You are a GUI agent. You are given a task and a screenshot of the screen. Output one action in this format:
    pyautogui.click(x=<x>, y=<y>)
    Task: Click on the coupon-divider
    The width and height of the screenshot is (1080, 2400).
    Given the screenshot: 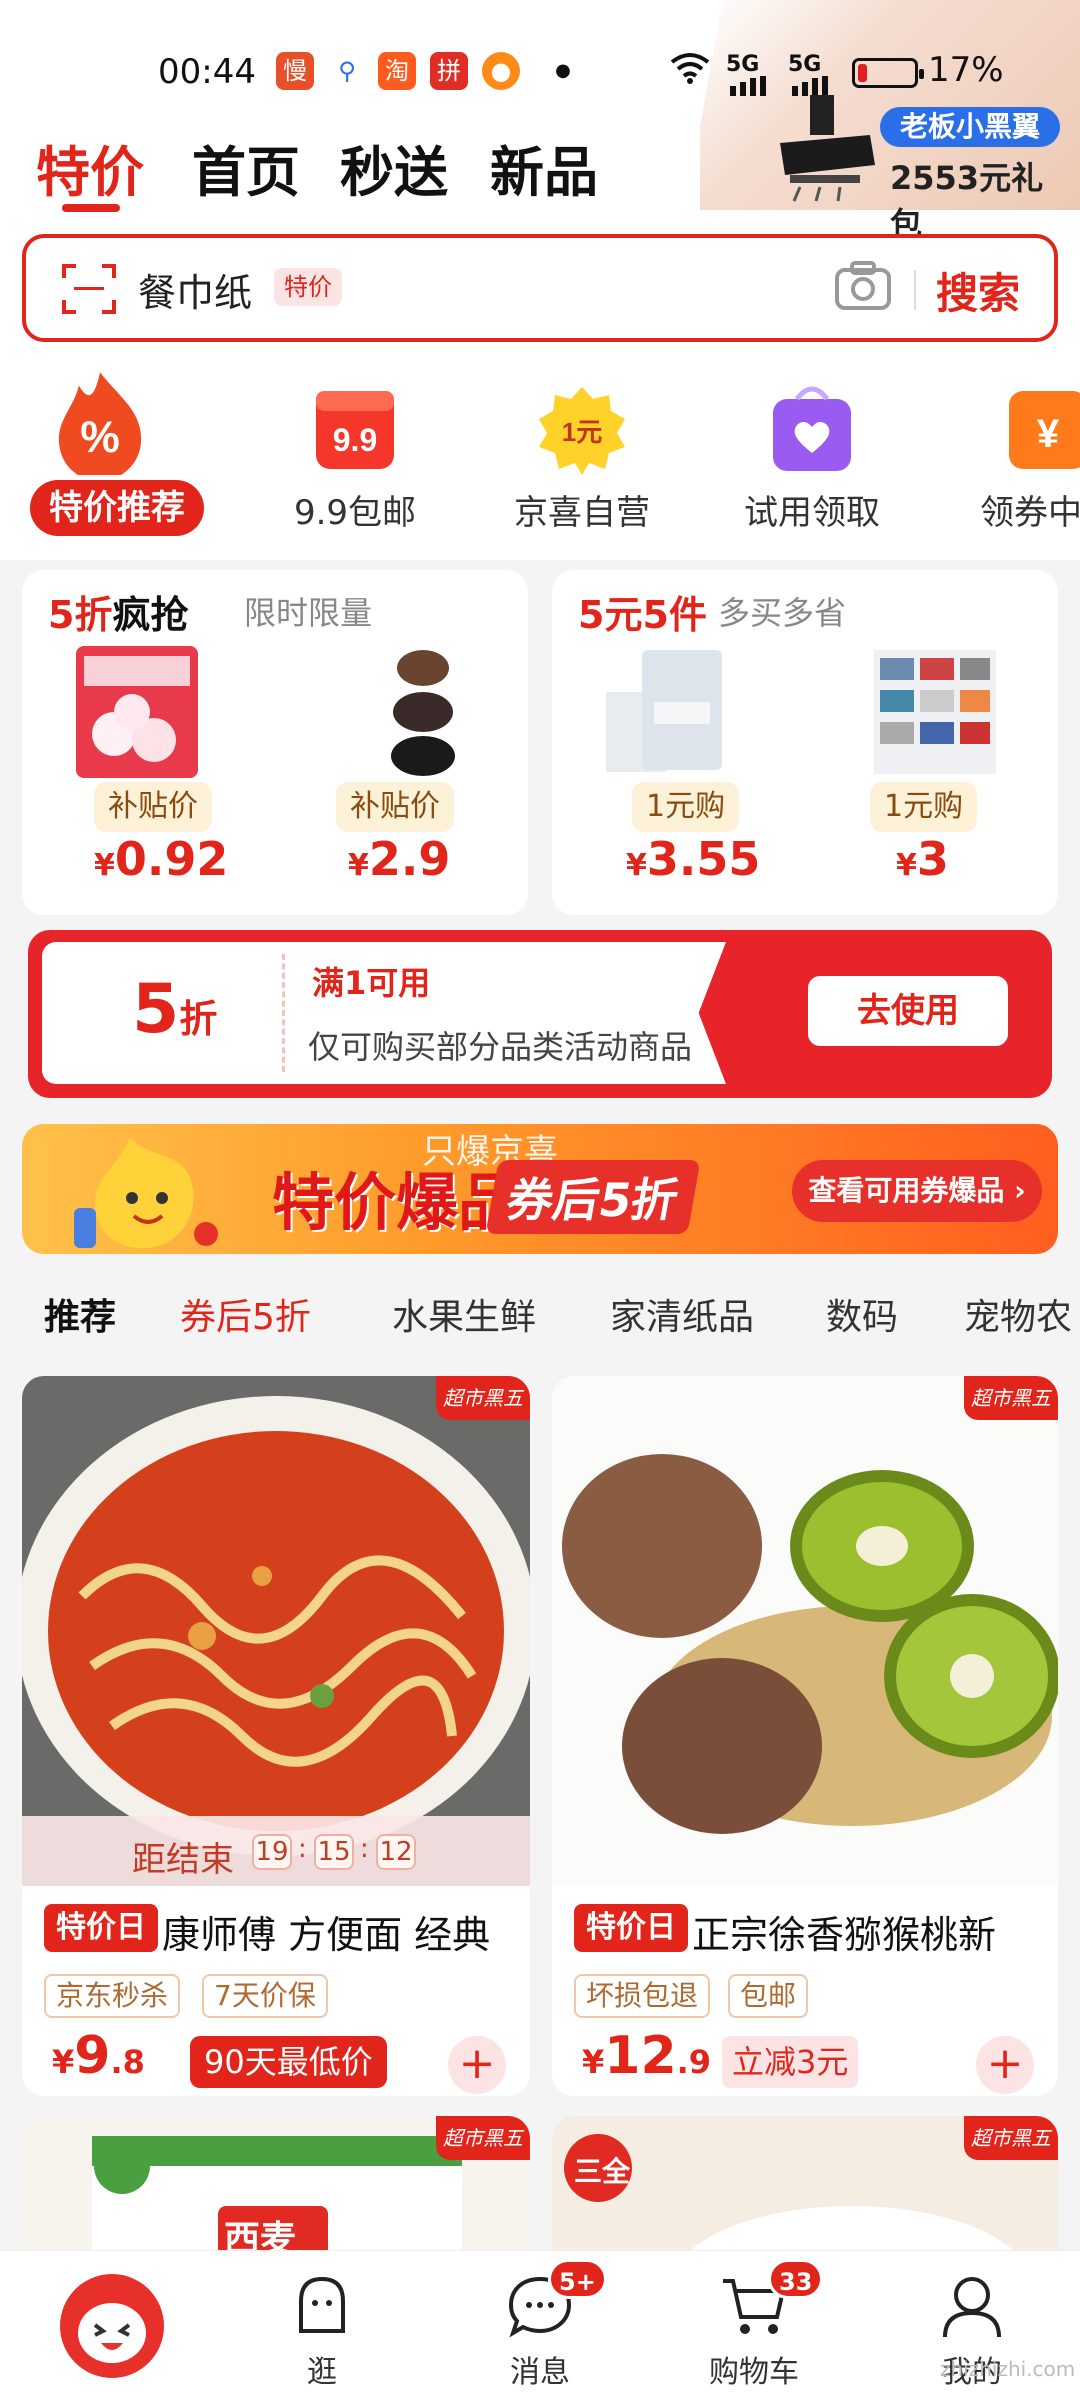 What is the action you would take?
    pyautogui.click(x=283, y=1013)
    